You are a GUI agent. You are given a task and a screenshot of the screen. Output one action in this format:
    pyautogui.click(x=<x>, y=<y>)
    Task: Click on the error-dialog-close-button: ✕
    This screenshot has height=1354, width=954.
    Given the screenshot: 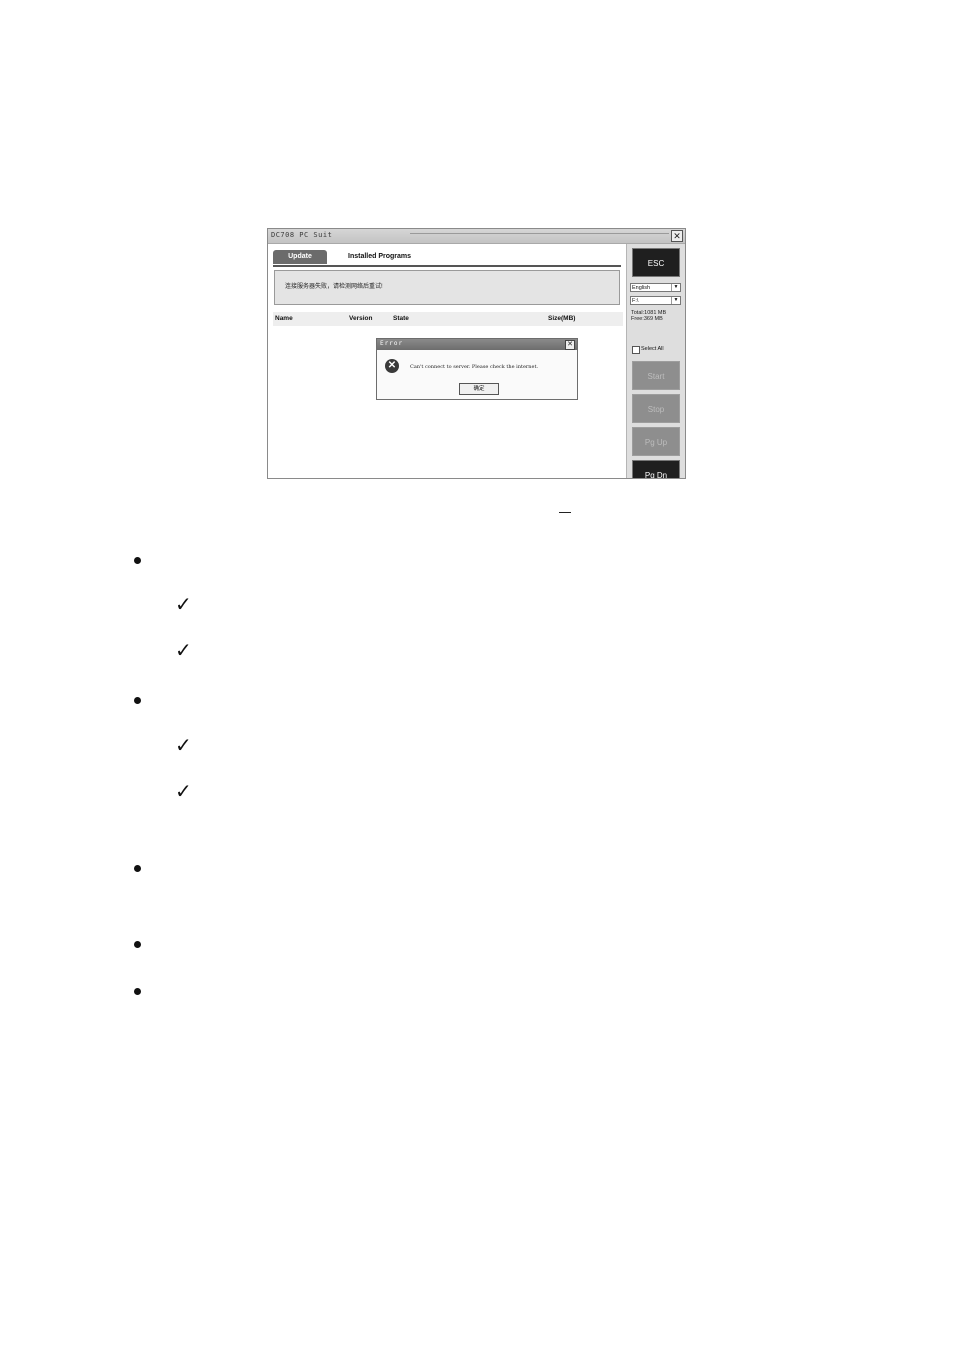 What is the action you would take?
    pyautogui.click(x=570, y=345)
    